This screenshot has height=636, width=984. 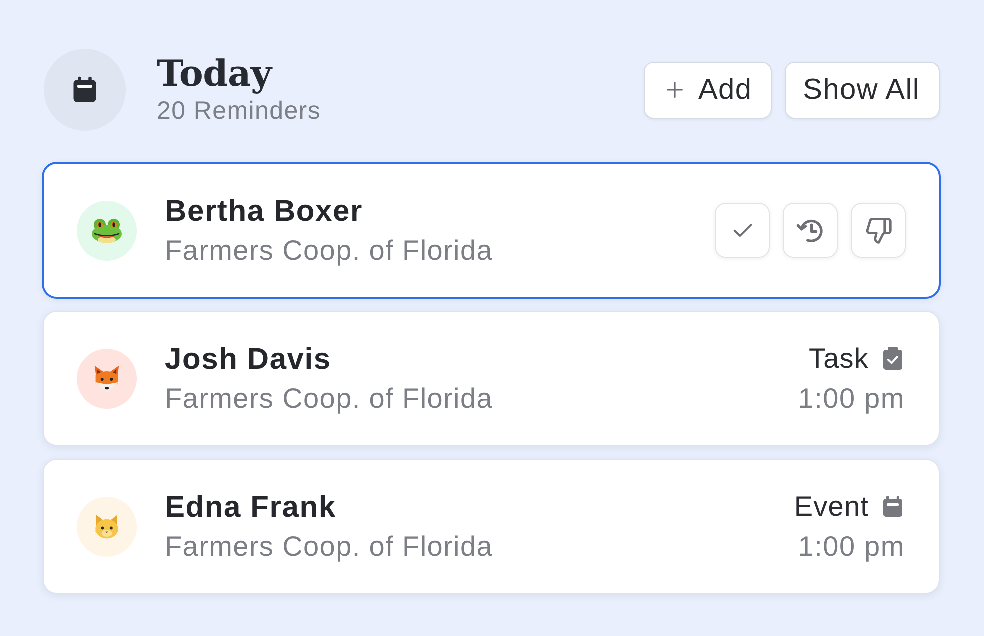 I want to click on show-all-button: Show All, so click(x=862, y=90).